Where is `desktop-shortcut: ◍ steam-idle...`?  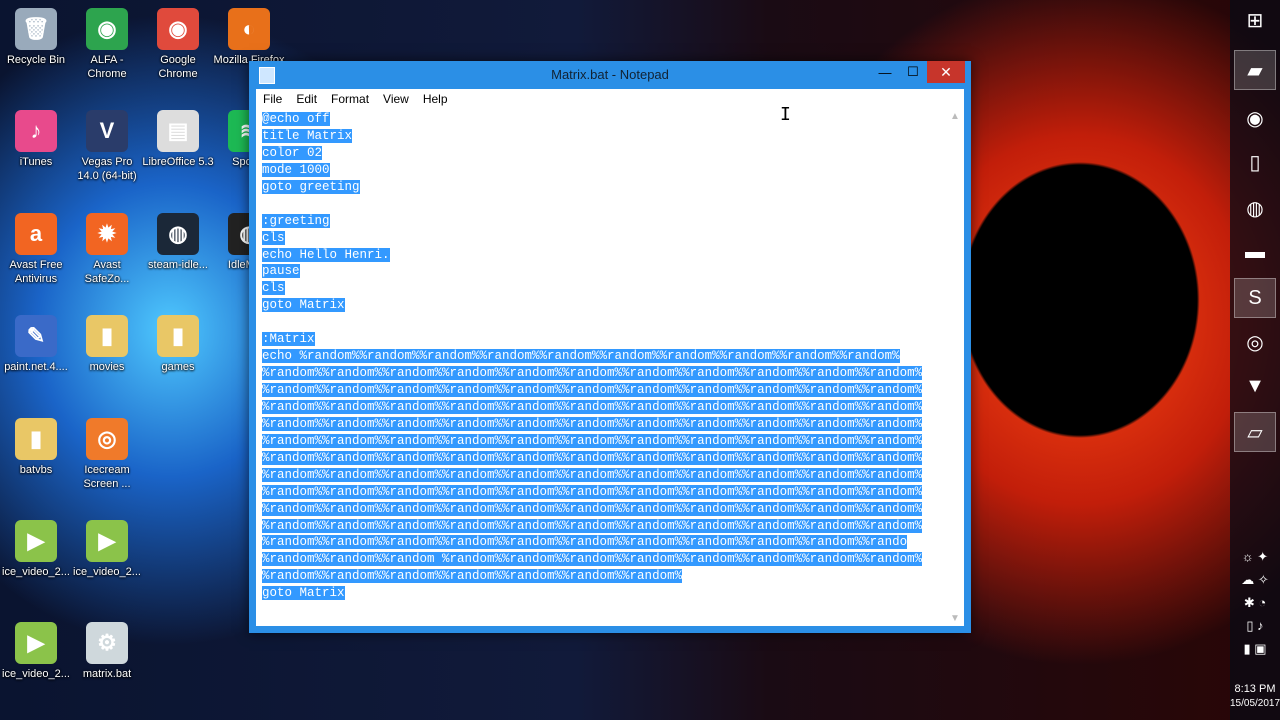
desktop-shortcut: ◍ steam-idle... is located at coordinates (178, 242).